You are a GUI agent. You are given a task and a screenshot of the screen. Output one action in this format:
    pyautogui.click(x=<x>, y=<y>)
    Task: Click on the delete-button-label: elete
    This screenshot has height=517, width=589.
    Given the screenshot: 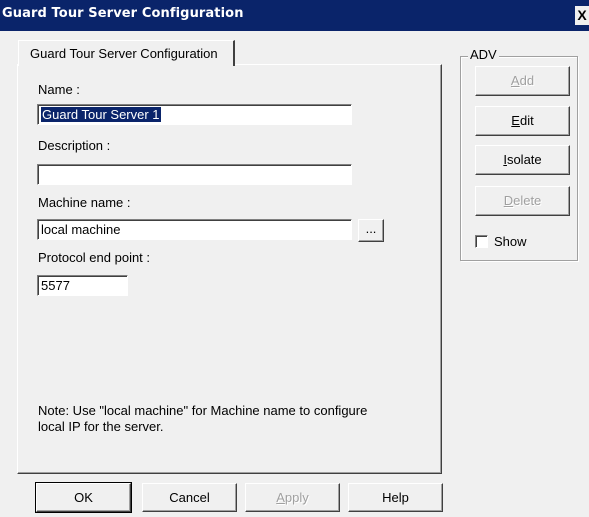 What is the action you would take?
    pyautogui.click(x=527, y=200)
    